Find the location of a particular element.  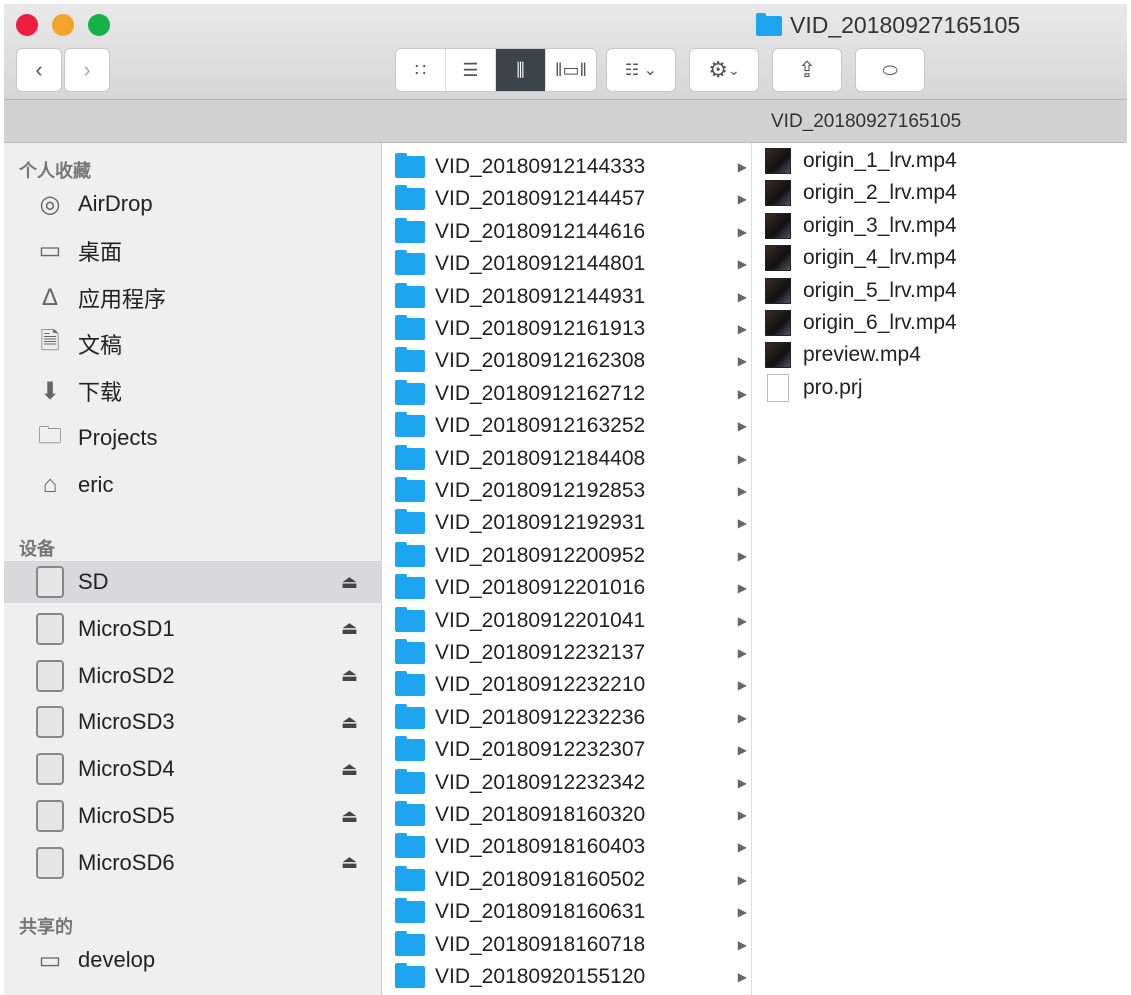

file-name: origin_1_lrv.mp4 is located at coordinates (880, 160).